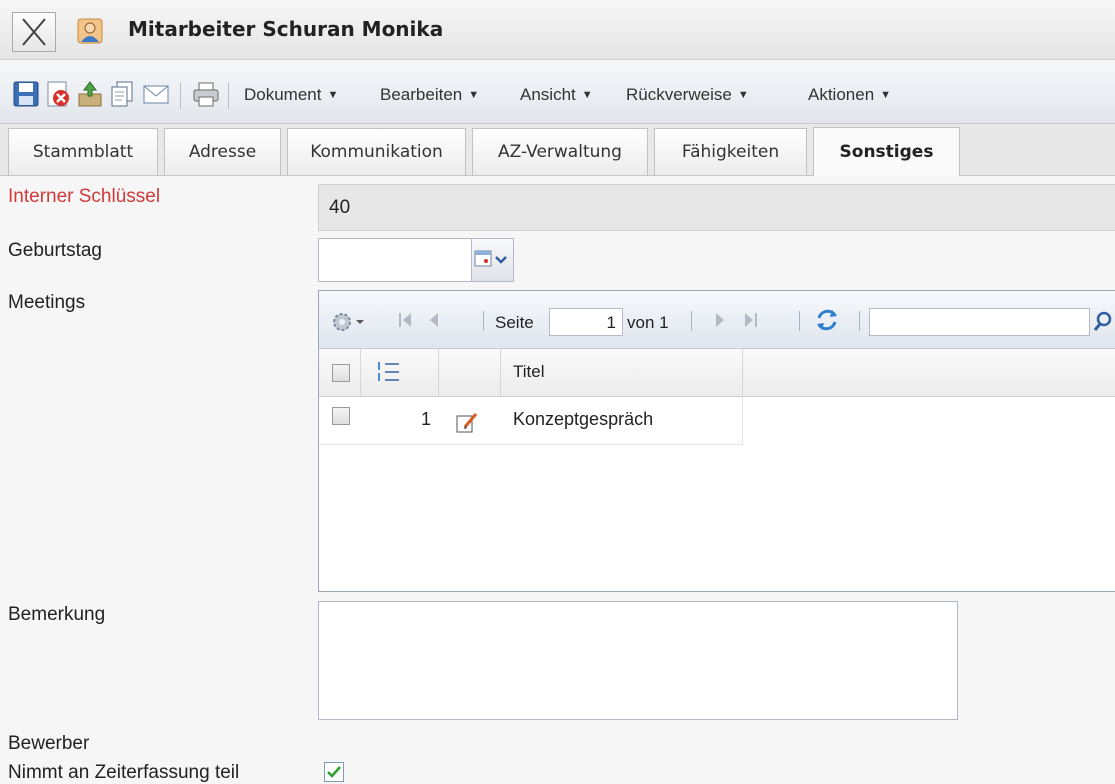 The height and width of the screenshot is (784, 1115). I want to click on row-number: 1, so click(426, 419).